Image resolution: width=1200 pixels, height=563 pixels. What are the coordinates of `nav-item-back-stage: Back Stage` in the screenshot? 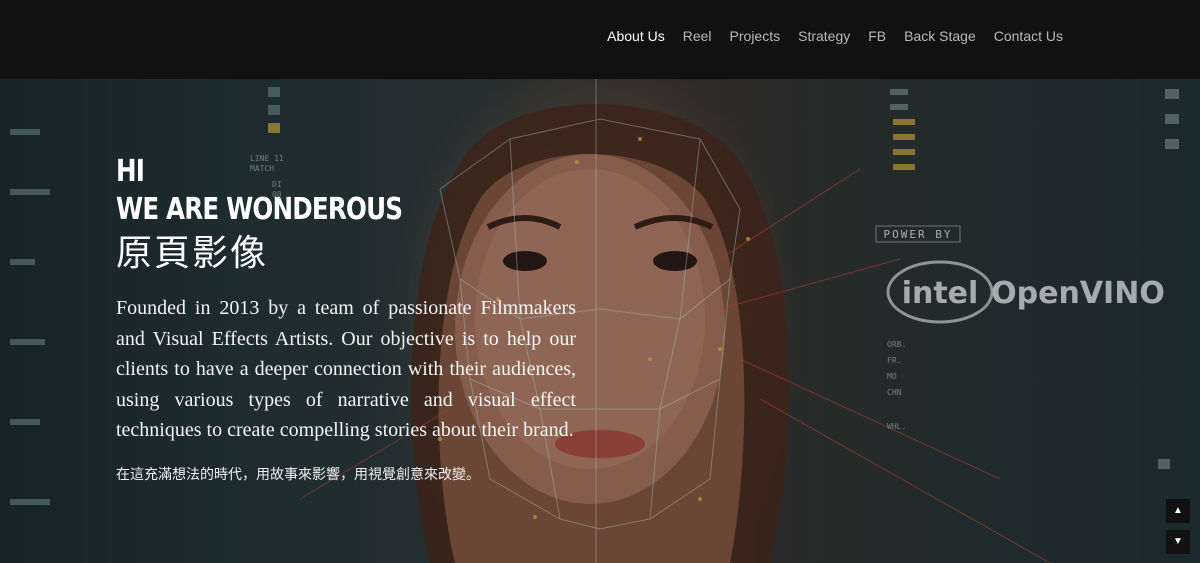 It's located at (940, 36).